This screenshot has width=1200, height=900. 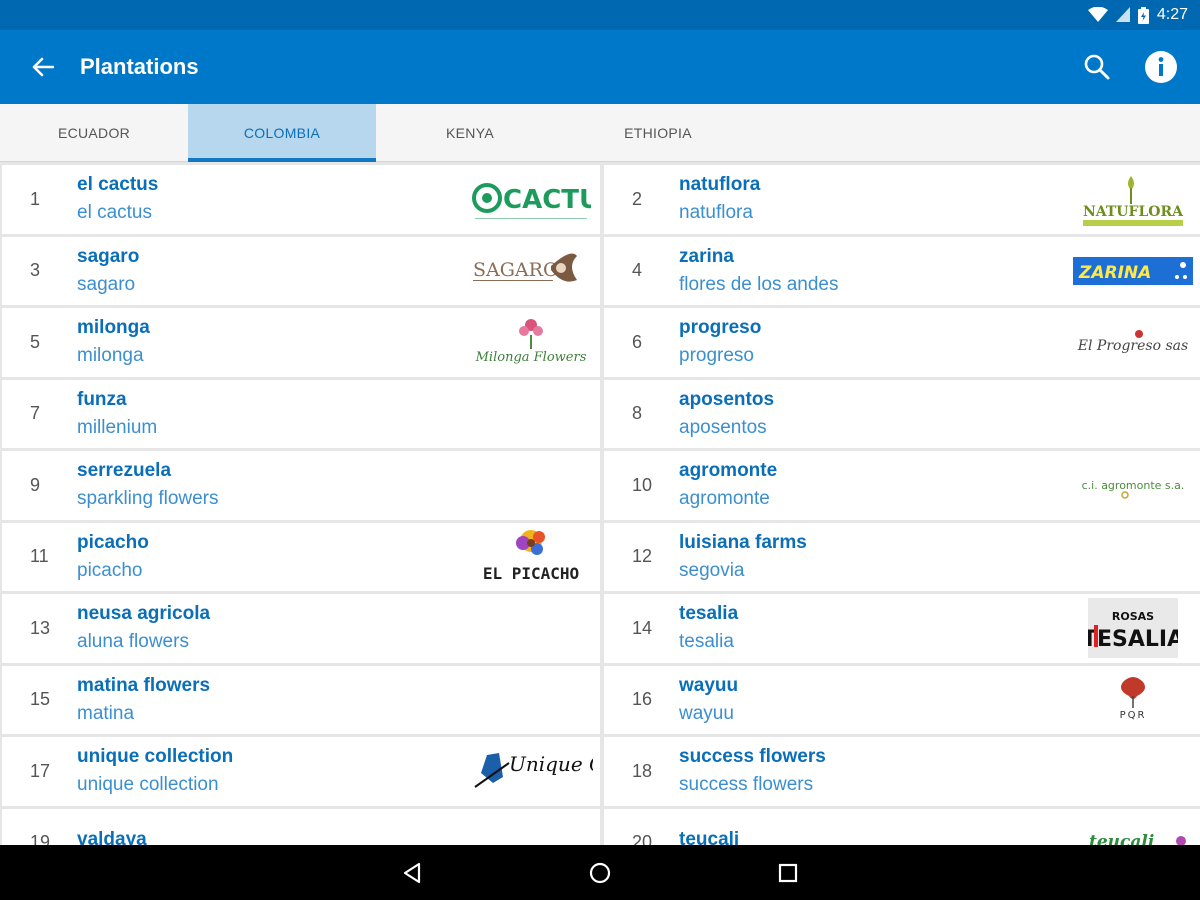 I want to click on tab-ecuador: ECUADOR, so click(x=94, y=133).